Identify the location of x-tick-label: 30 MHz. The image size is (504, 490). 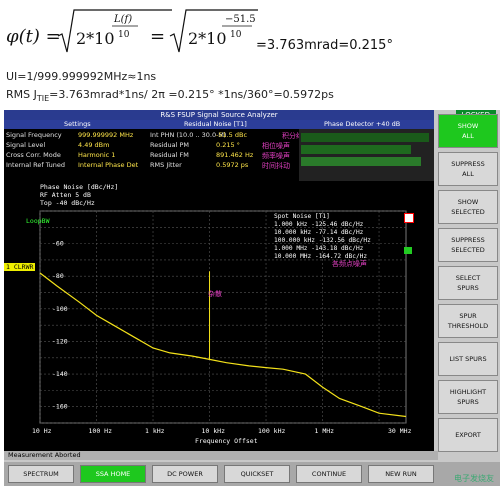
(400, 431).